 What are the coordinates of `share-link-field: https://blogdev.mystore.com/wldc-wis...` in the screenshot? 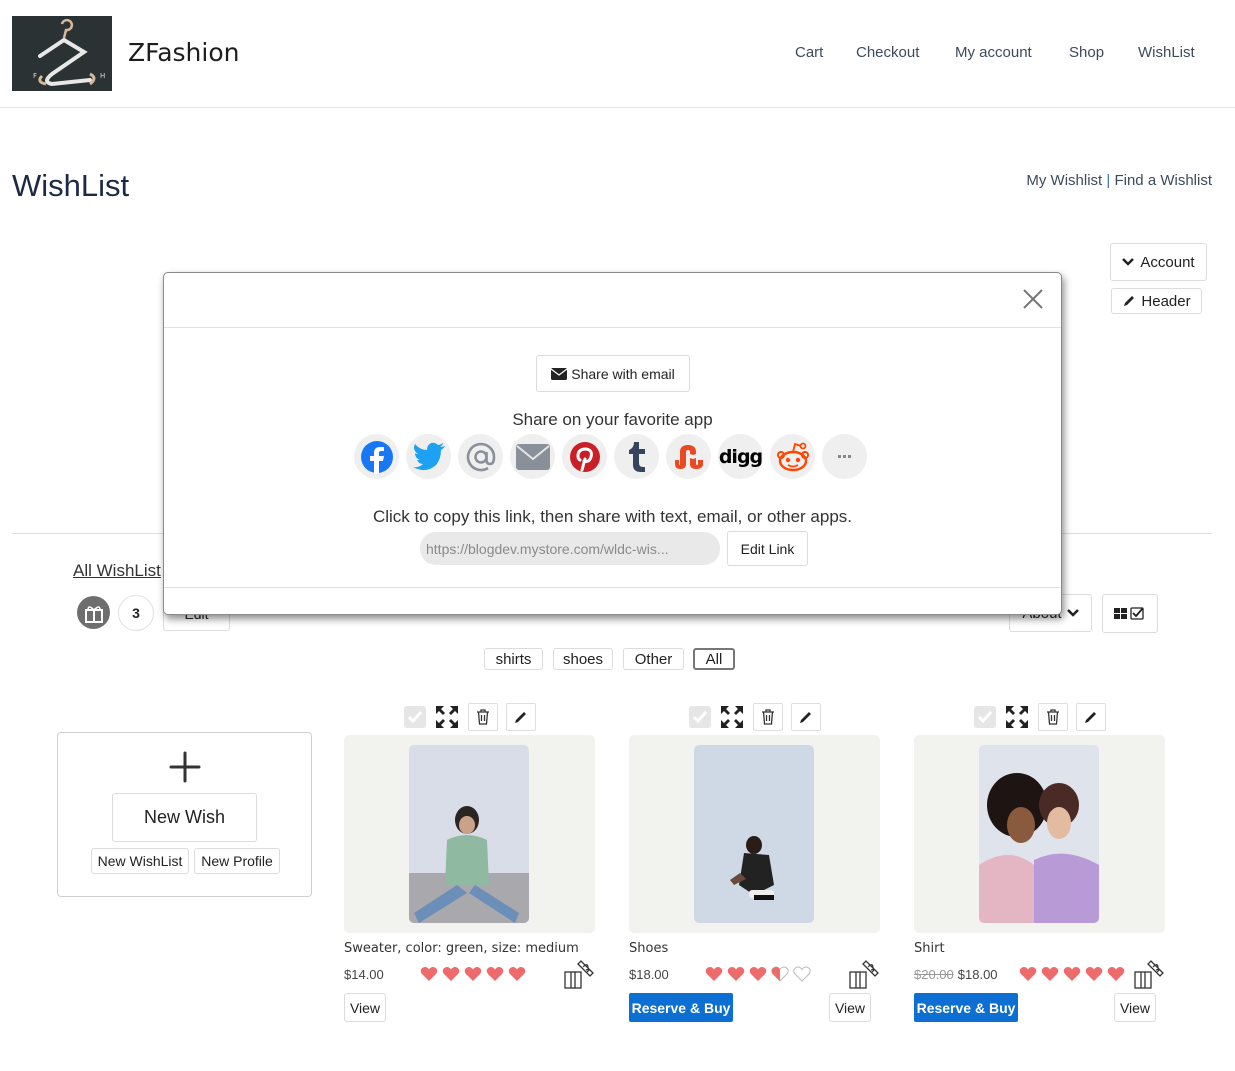 It's located at (570, 548).